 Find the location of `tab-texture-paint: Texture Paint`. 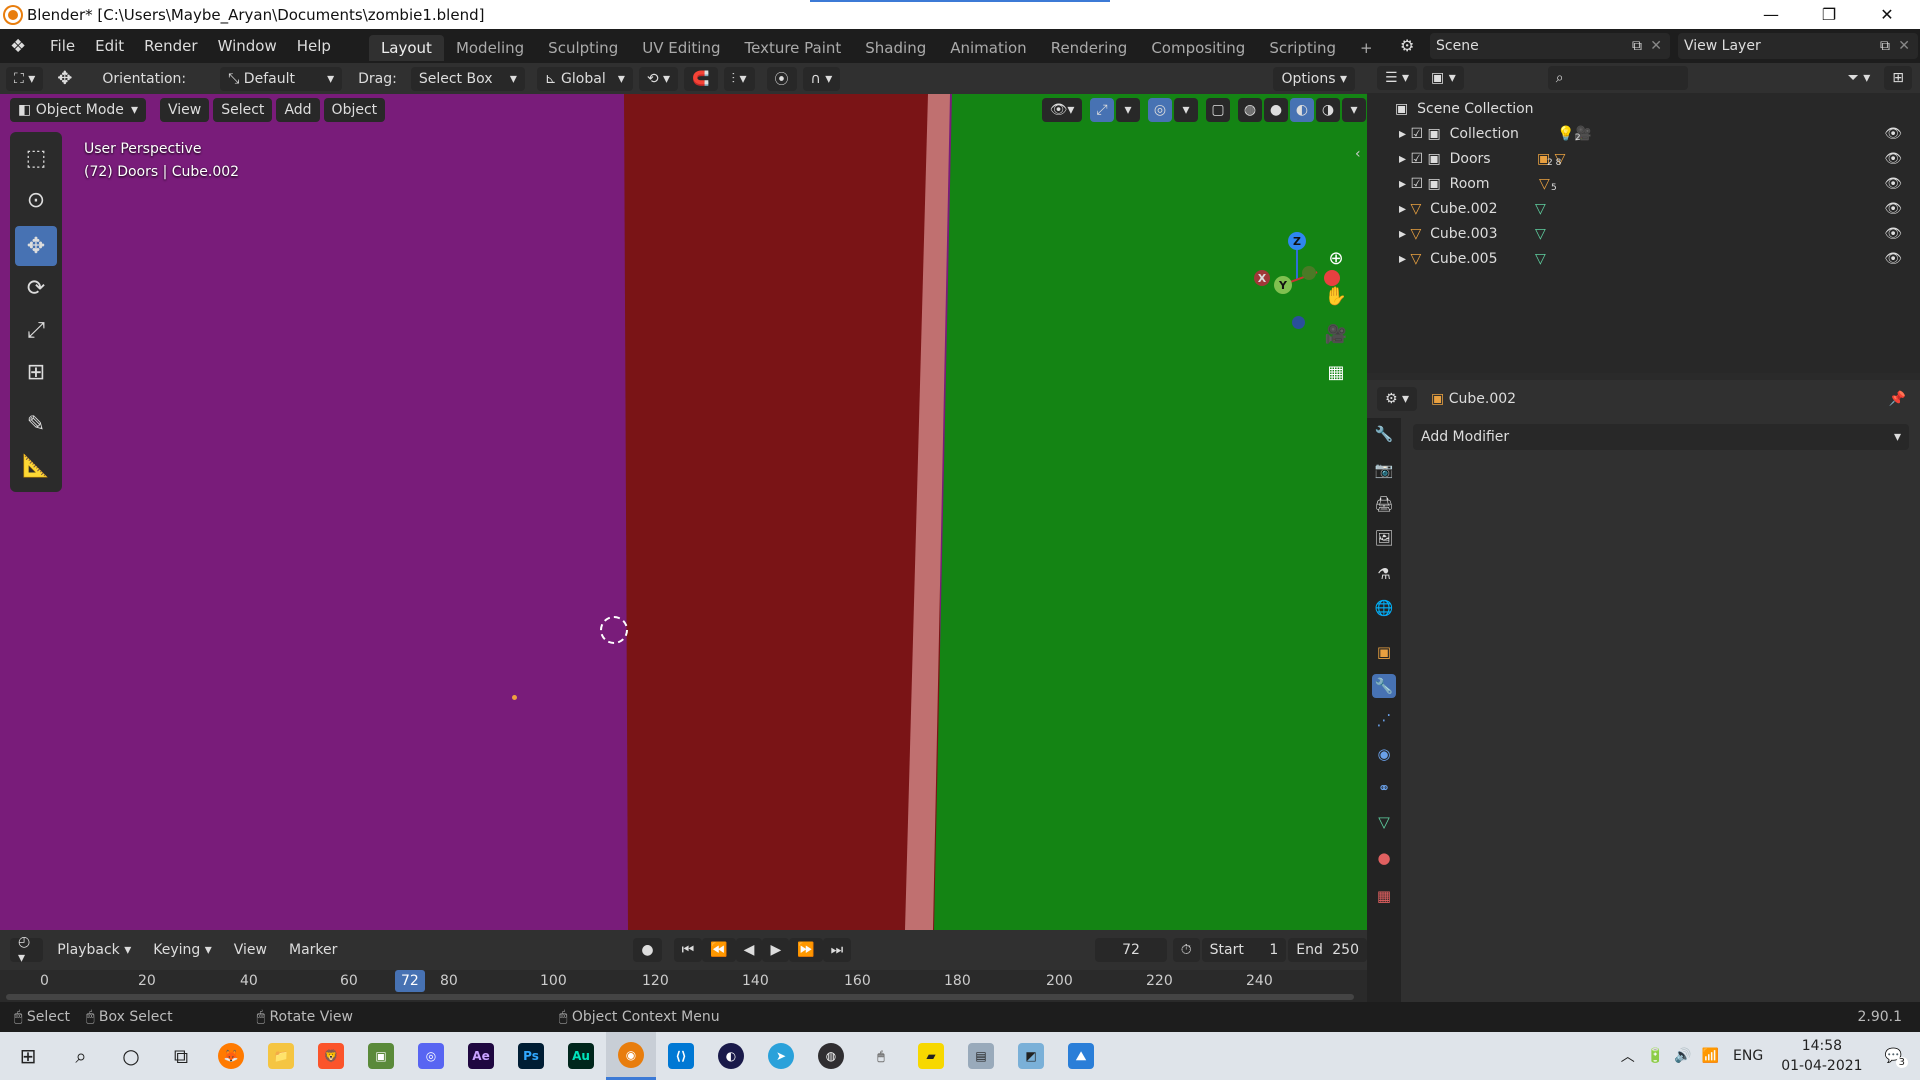

tab-texture-paint: Texture Paint is located at coordinates (792, 48).